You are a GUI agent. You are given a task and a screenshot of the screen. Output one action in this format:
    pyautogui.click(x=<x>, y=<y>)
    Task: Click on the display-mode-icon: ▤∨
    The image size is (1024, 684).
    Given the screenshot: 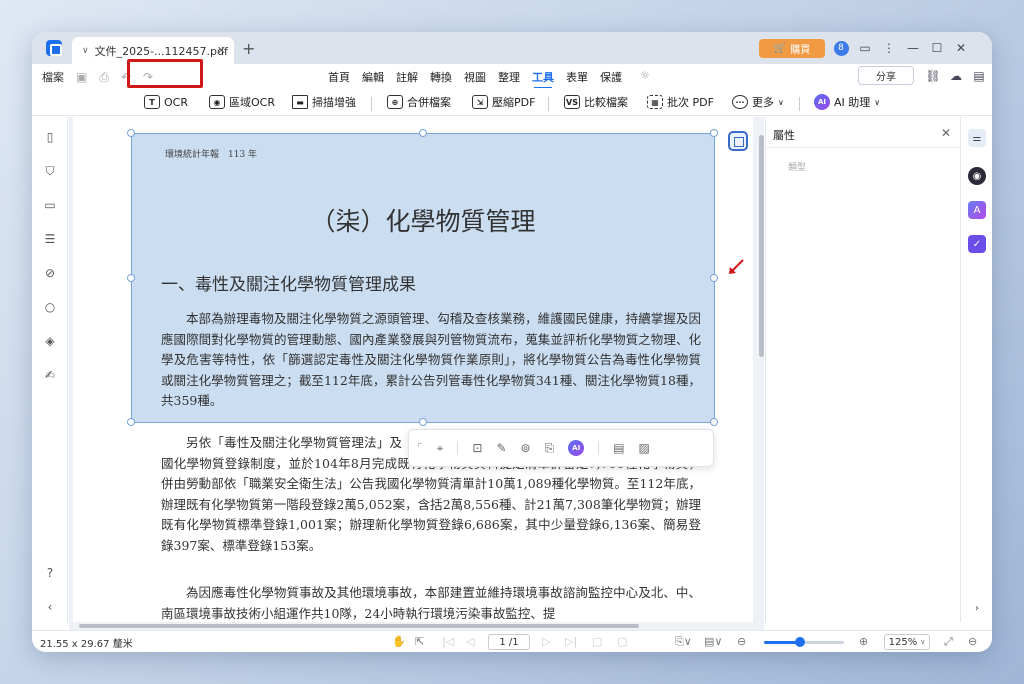 What is the action you would take?
    pyautogui.click(x=713, y=641)
    